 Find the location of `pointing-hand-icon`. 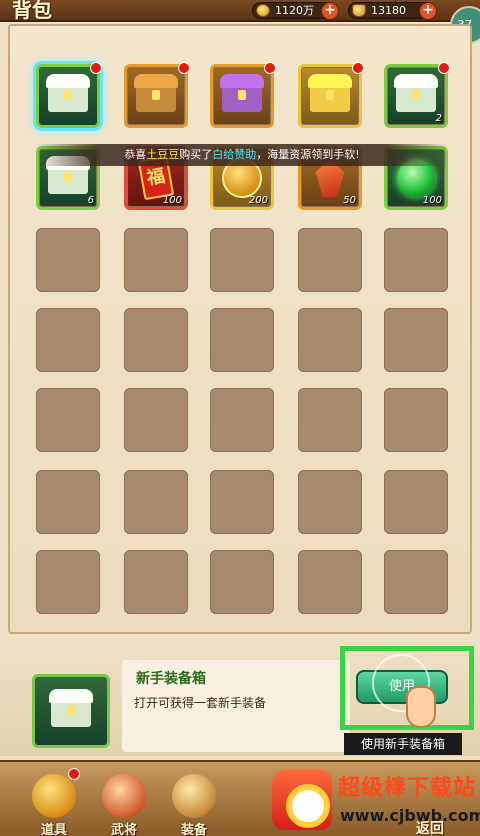

pointing-hand-icon is located at coordinates (421, 707).